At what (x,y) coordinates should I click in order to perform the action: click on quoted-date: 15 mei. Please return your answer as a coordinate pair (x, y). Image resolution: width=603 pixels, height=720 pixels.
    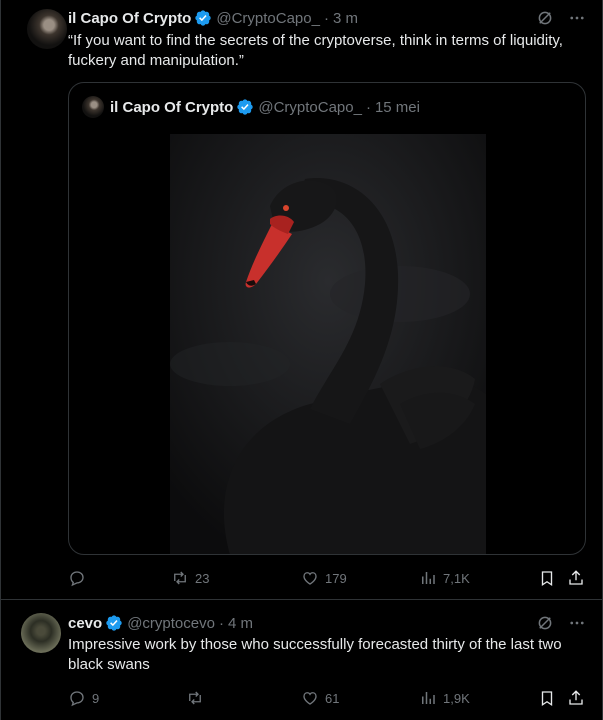
    Looking at the image, I should click on (397, 107).